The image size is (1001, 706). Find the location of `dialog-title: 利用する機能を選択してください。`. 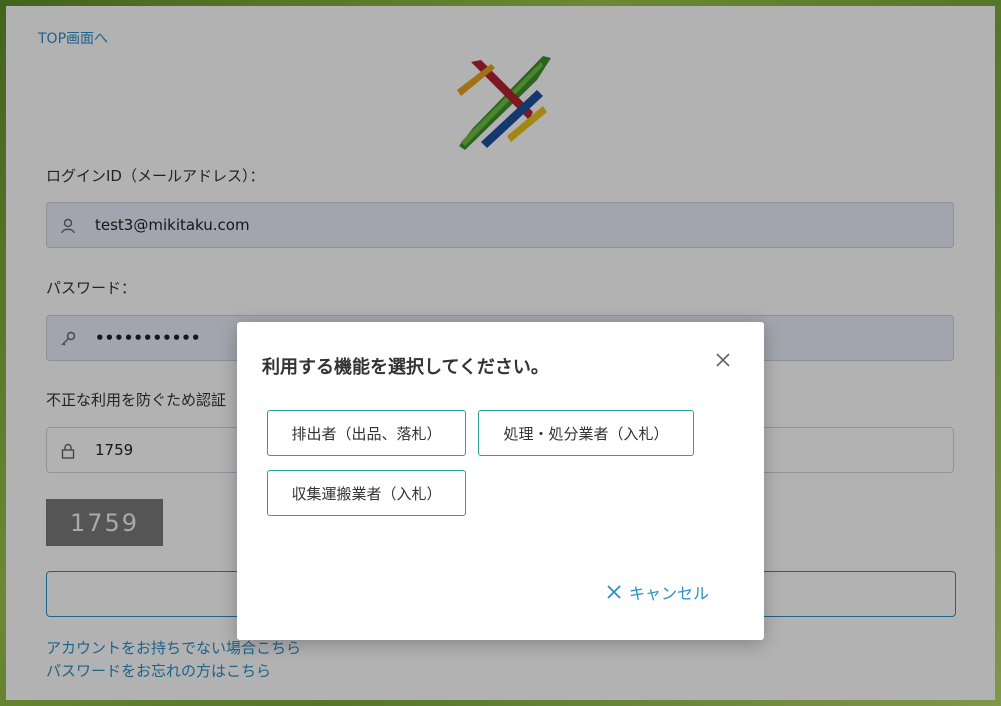

dialog-title: 利用する機能を選択してください。 is located at coordinates (405, 367).